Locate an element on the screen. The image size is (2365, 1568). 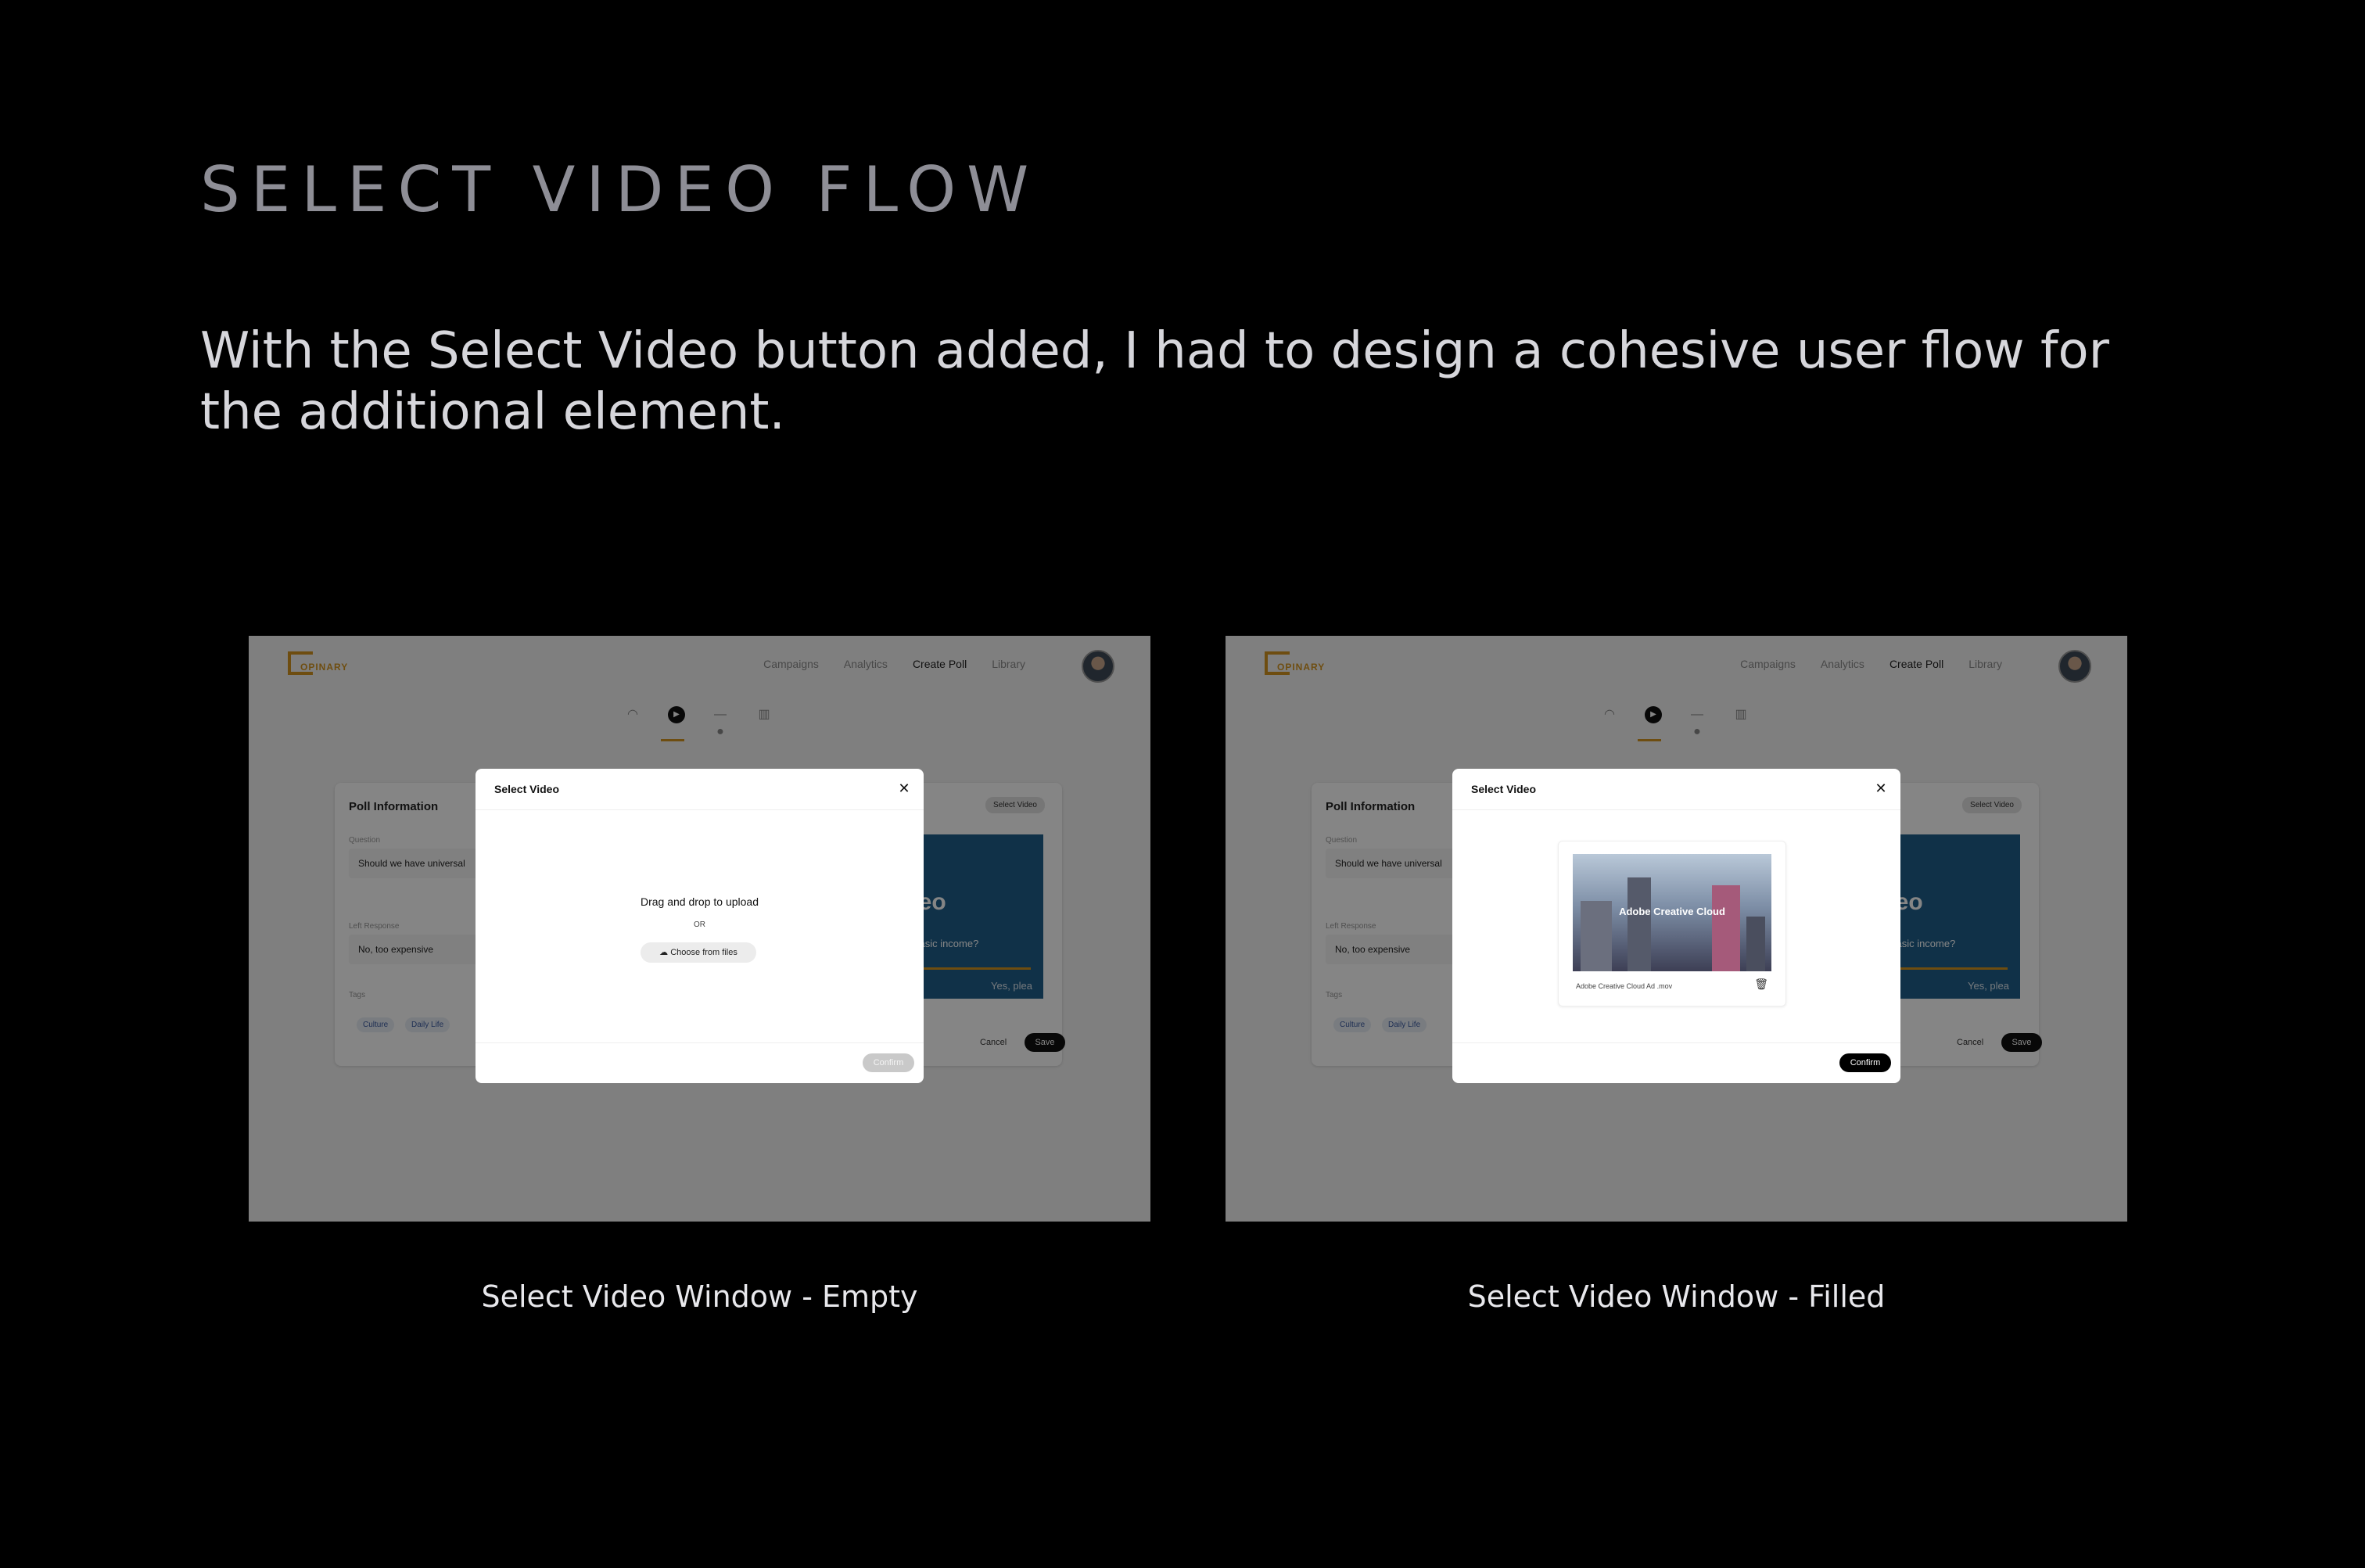
caption-filled: Select Video Window - Filled is located at coordinates (1676, 1296).